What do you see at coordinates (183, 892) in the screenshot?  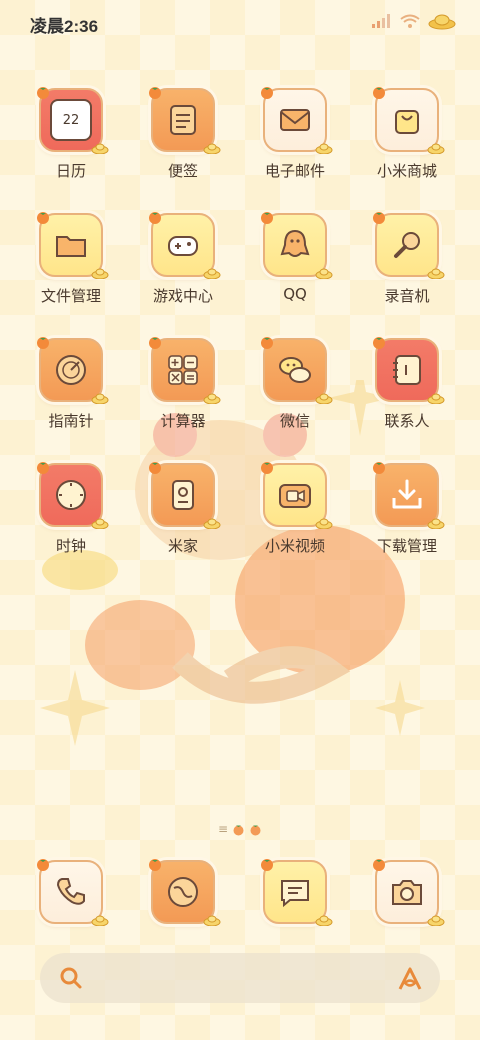 I see `browser-icon` at bounding box center [183, 892].